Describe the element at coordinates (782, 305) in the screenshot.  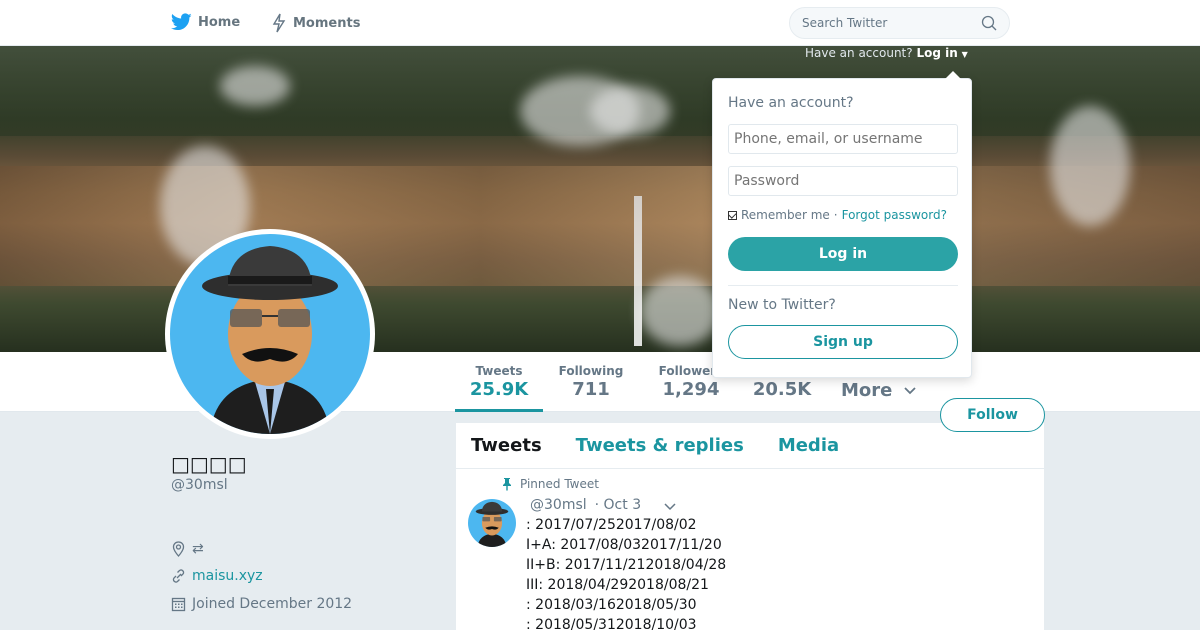
I see `new-to-twitter: New to Twitter?` at that location.